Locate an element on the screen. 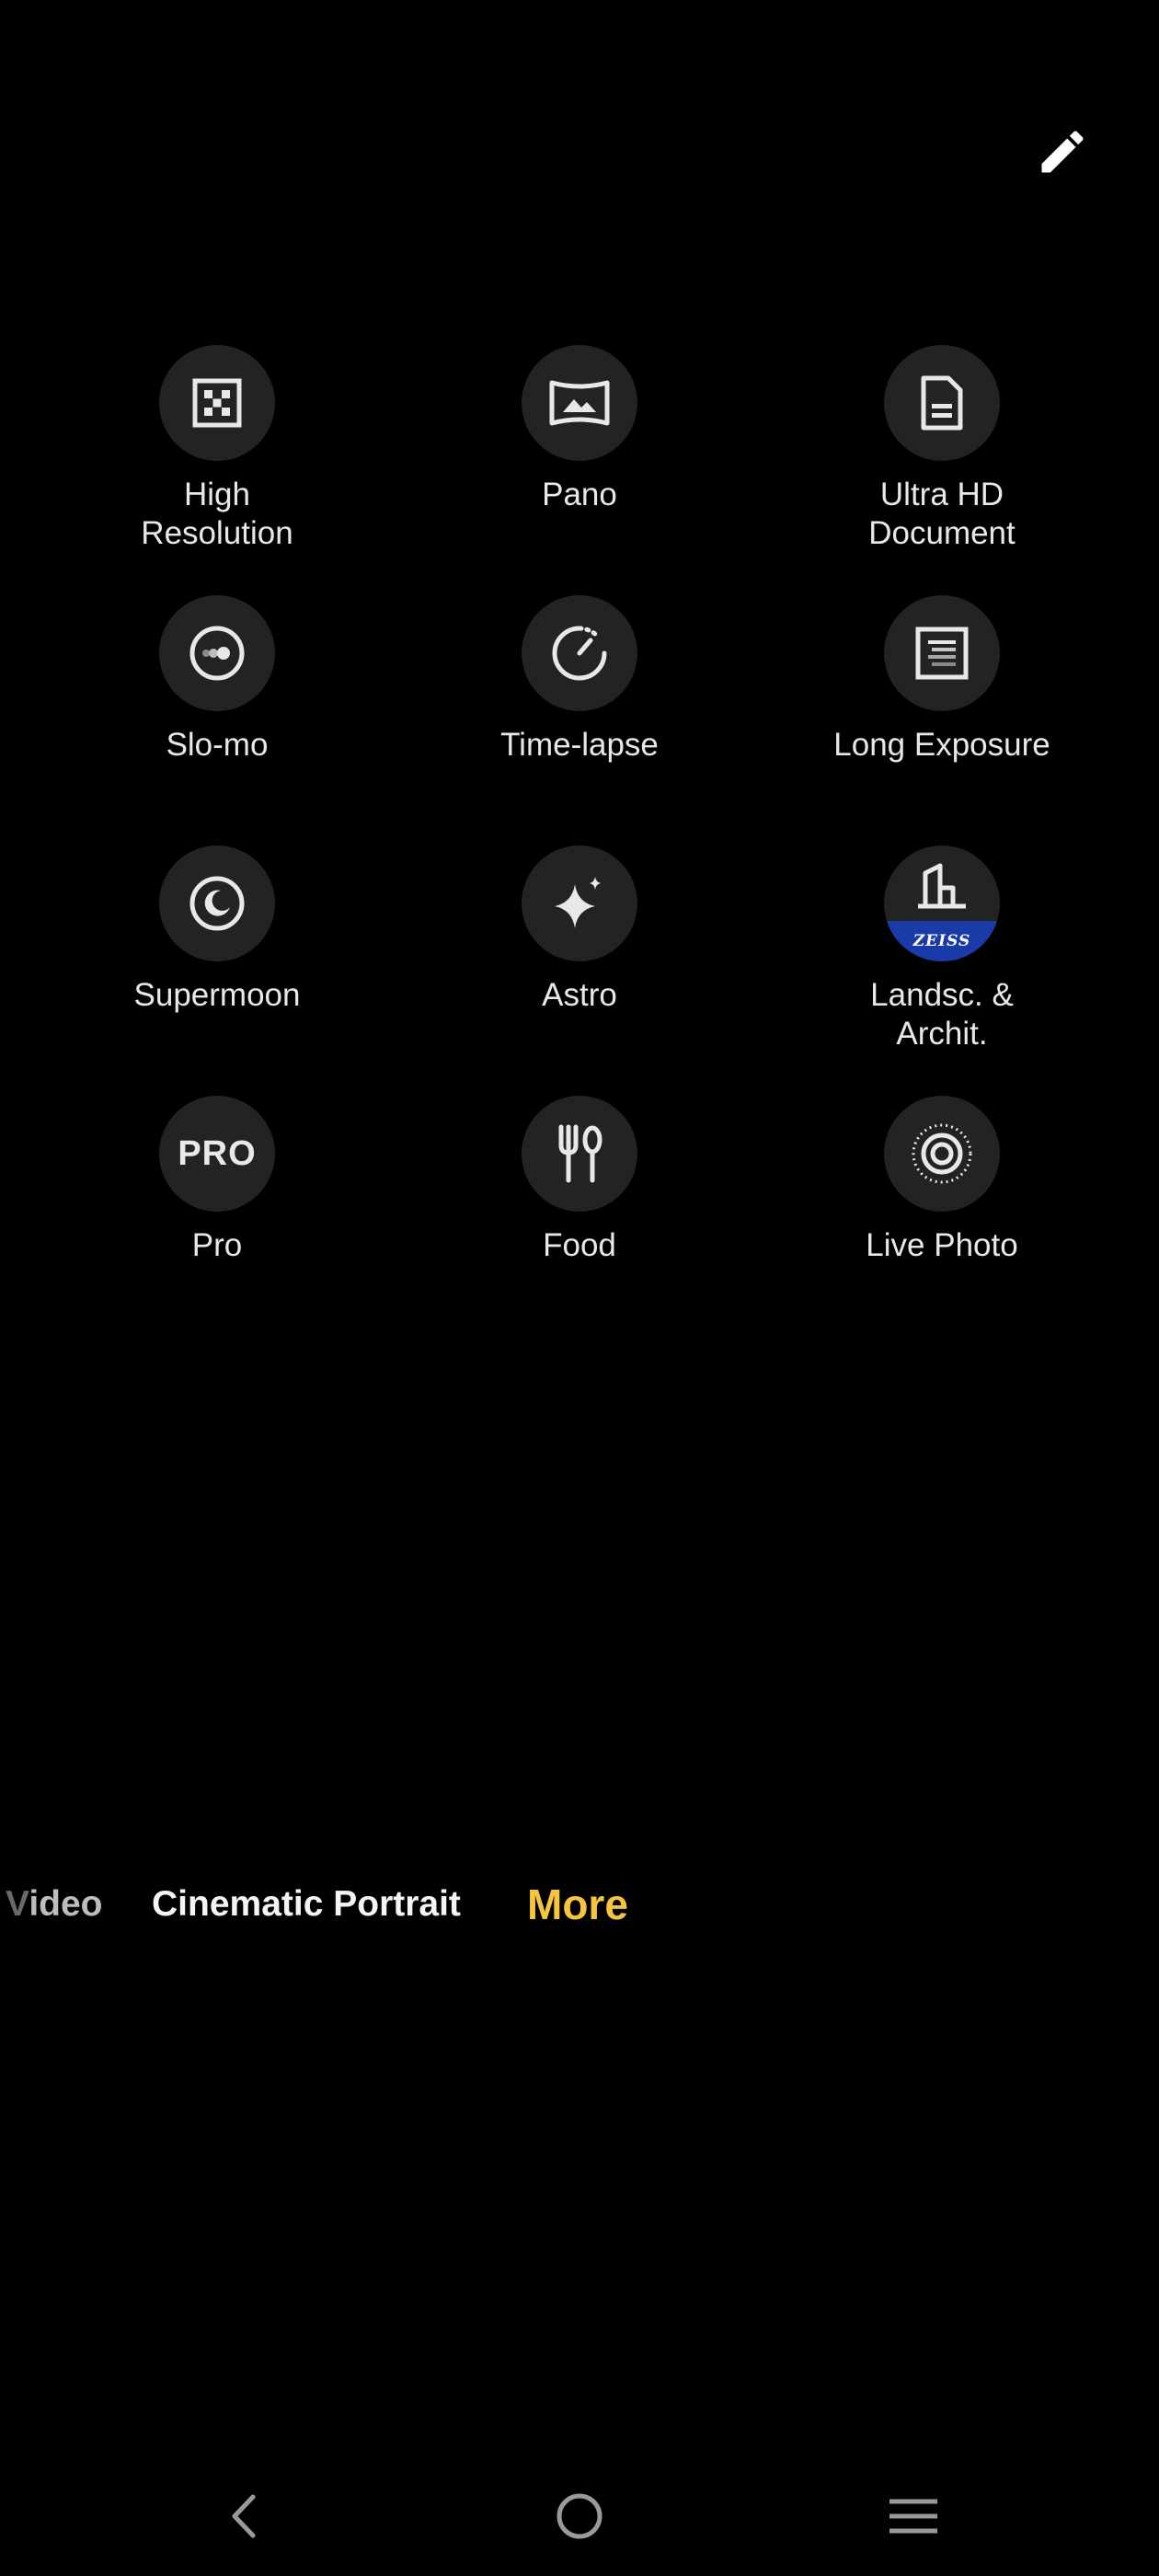 The width and height of the screenshot is (1159, 2576). mode-astro: Astro is located at coordinates (579, 930).